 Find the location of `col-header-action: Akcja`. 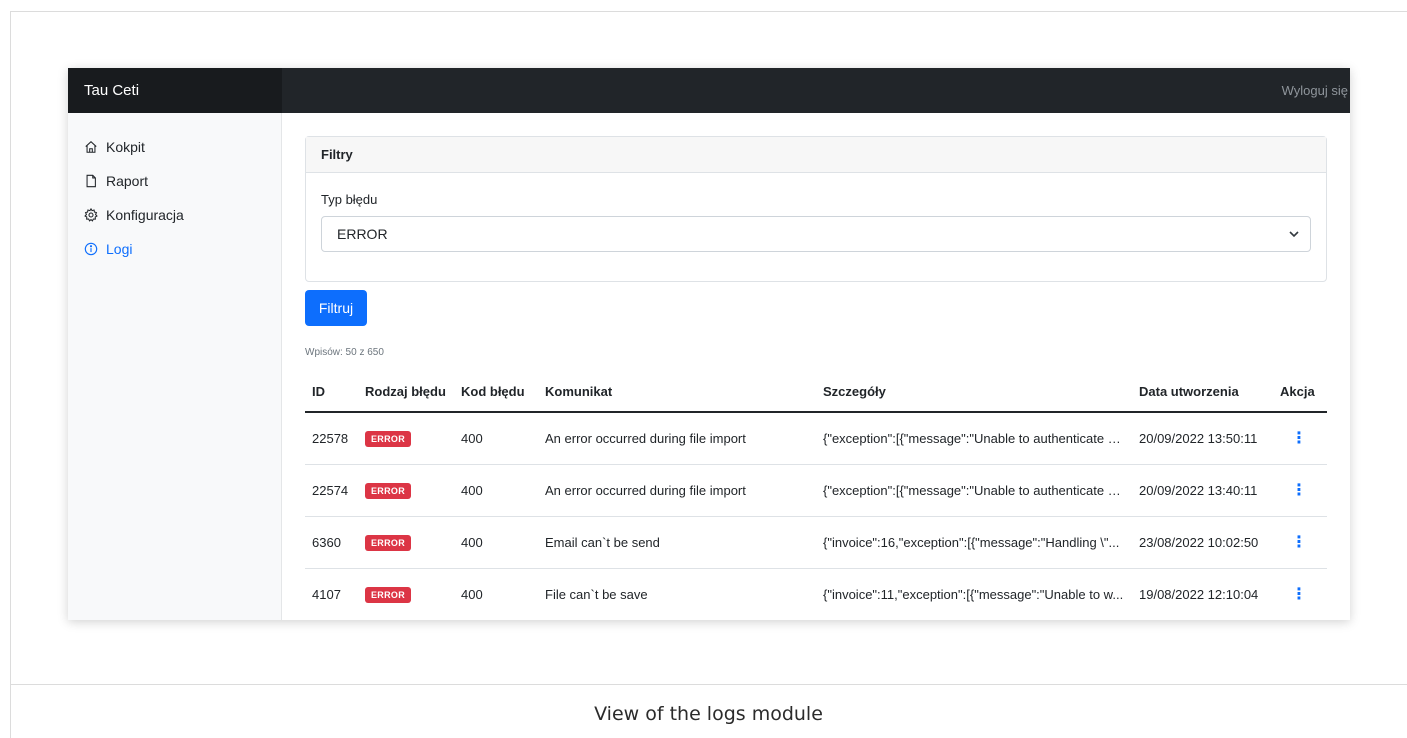

col-header-action: Akcja is located at coordinates (1300, 392).